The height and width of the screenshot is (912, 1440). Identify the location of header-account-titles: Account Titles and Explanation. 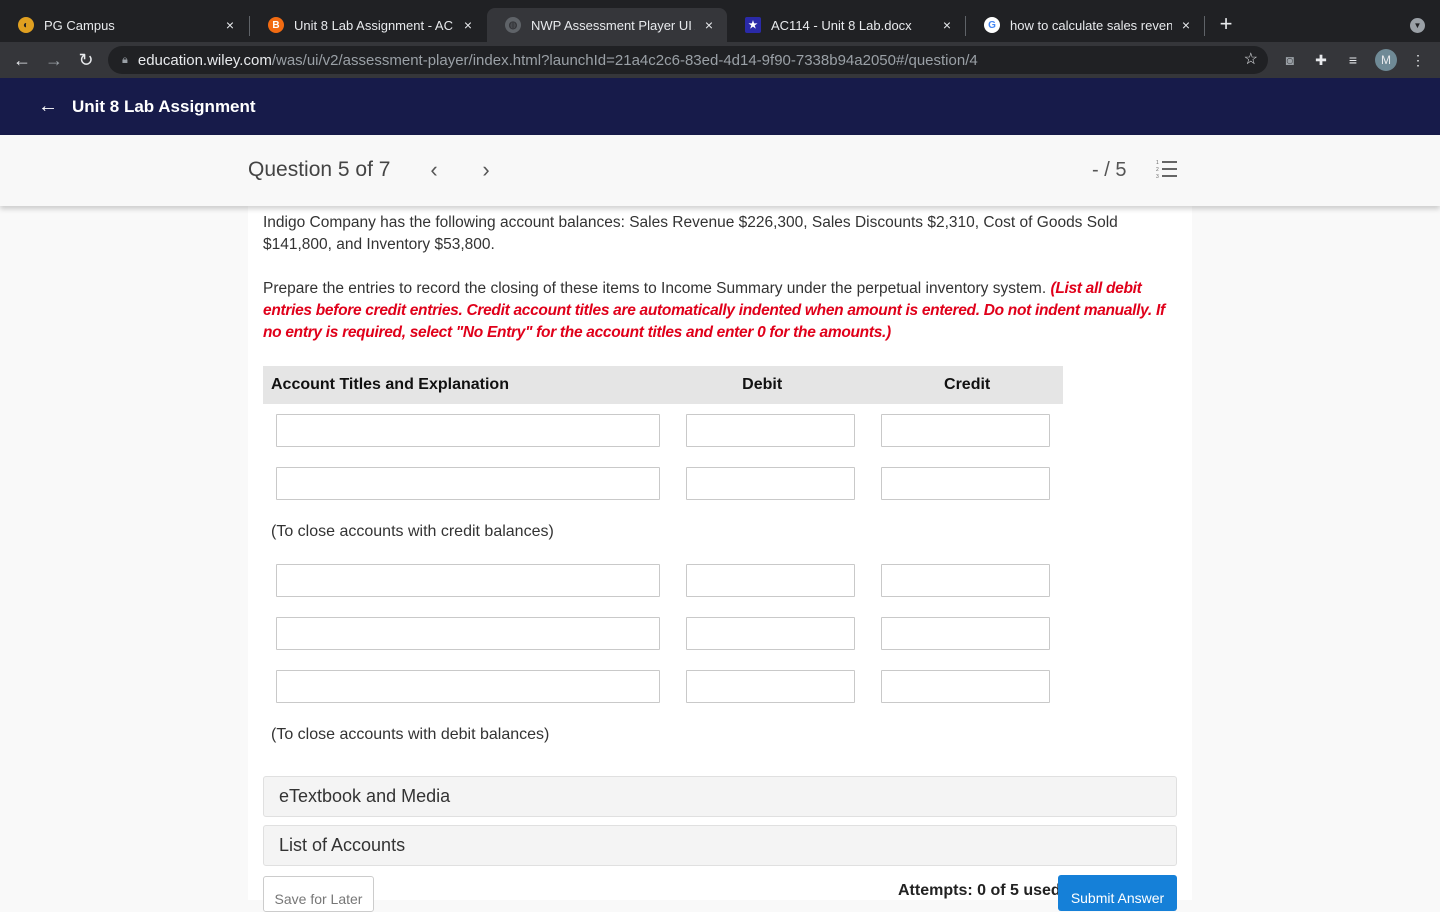
(390, 384).